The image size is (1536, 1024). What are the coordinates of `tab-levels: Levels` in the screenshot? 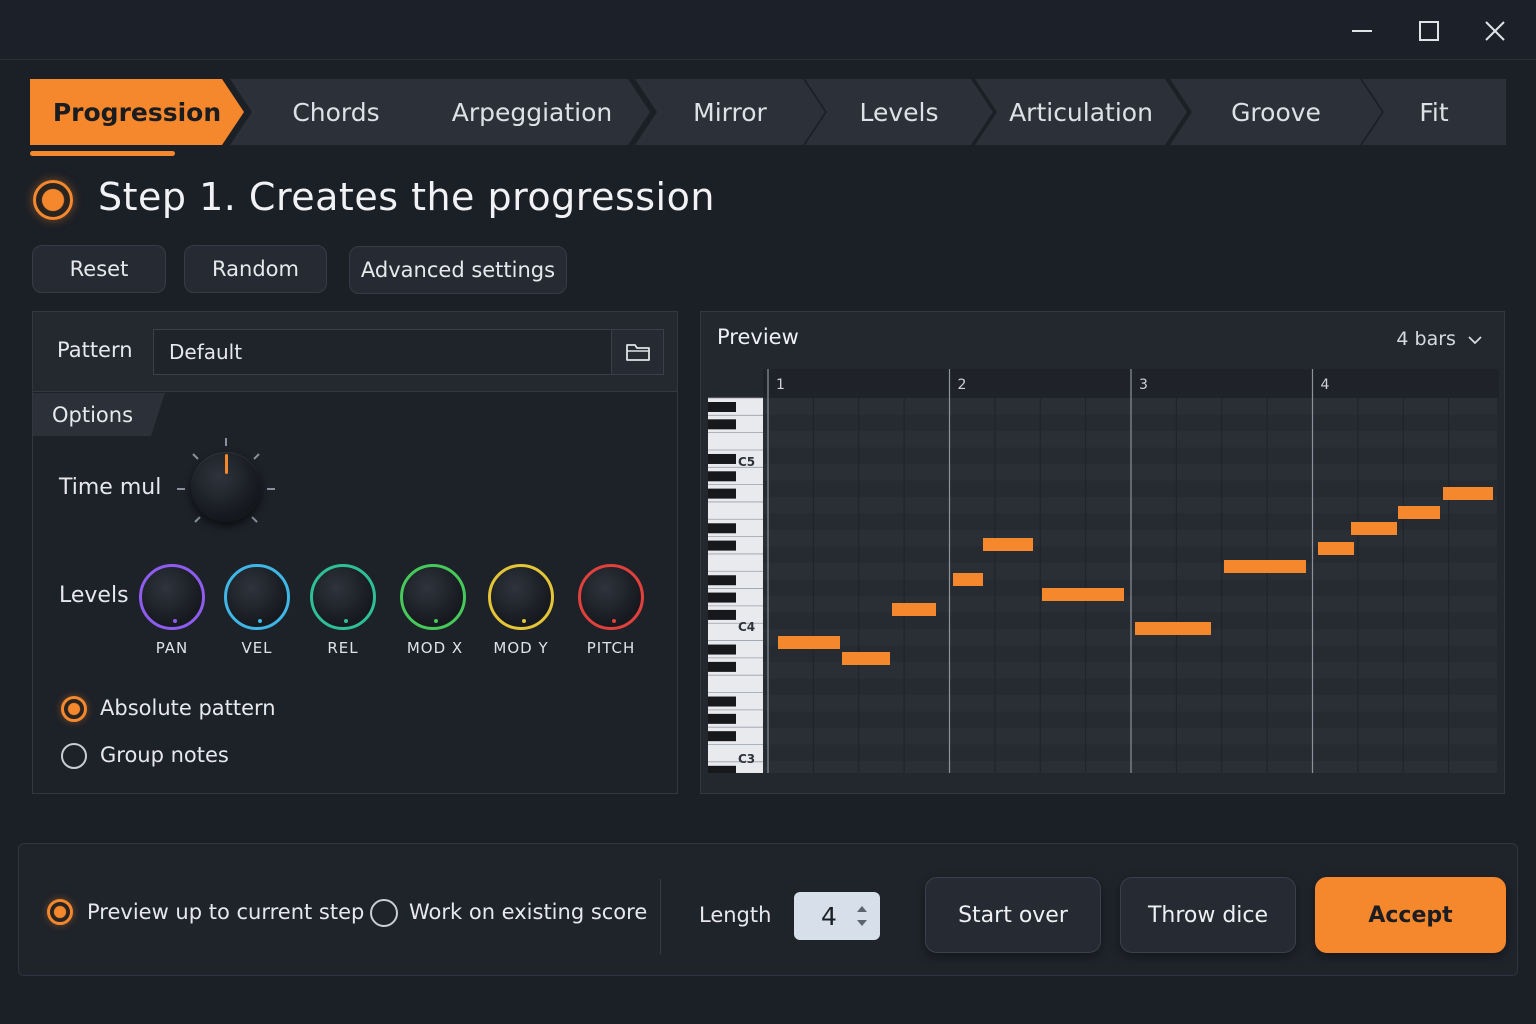 It's located at (899, 112).